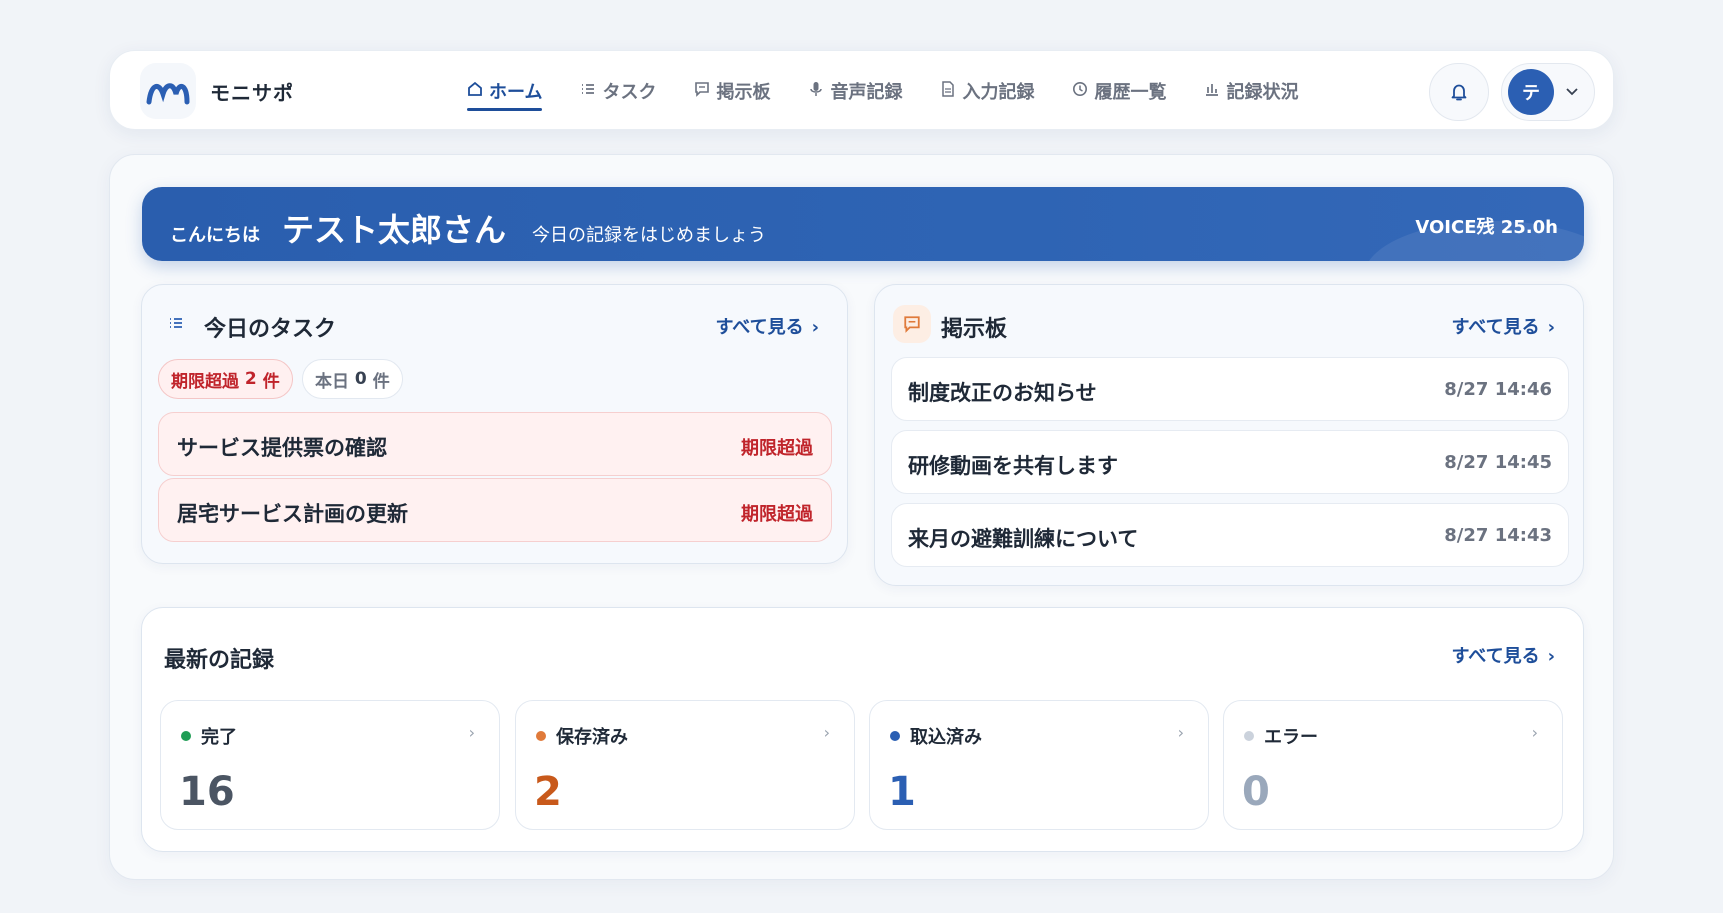  What do you see at coordinates (1262, 92) in the screenshot?
I see `nav-item-label: 記録状況` at bounding box center [1262, 92].